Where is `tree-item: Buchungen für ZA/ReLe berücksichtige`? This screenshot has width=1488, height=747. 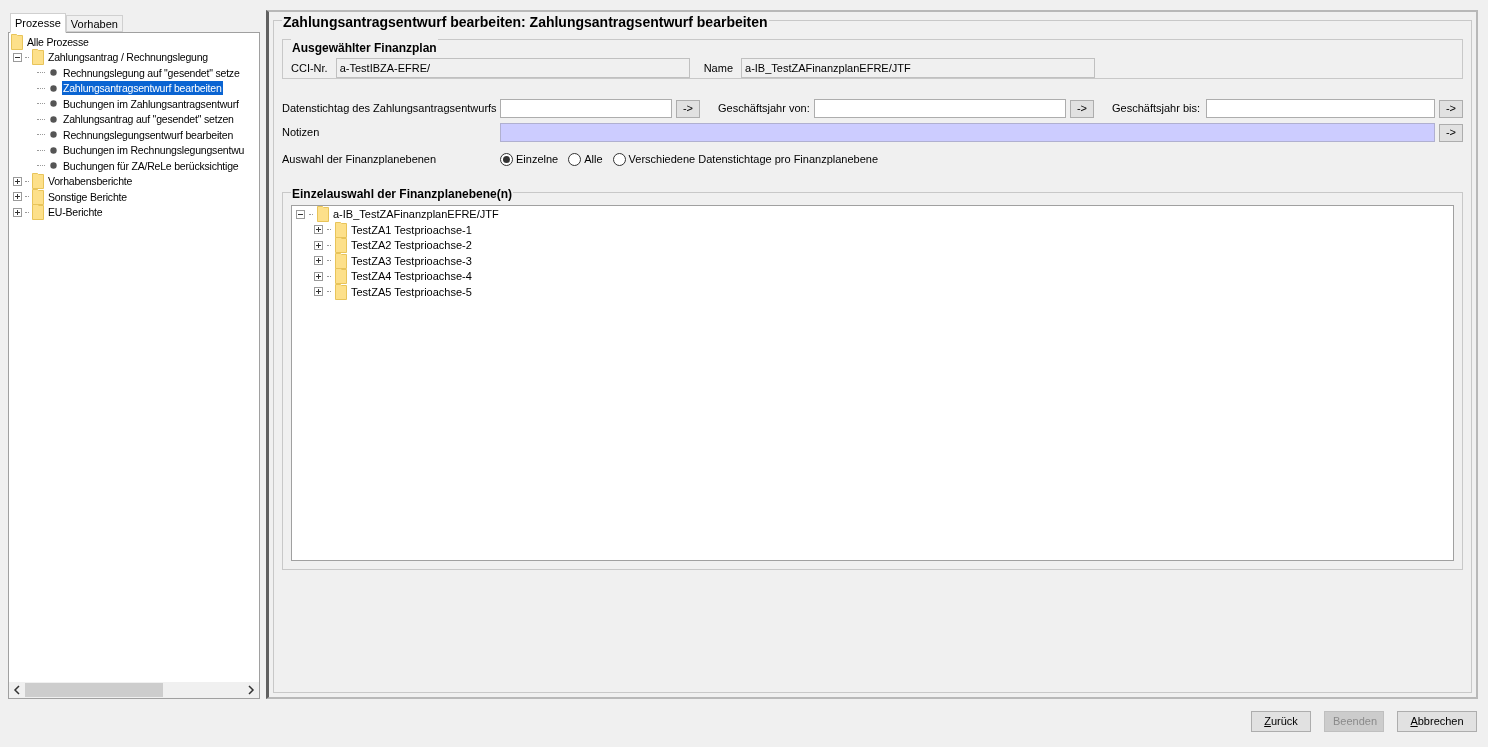
tree-item: Buchungen für ZA/ReLe berücksichtige is located at coordinates (151, 165).